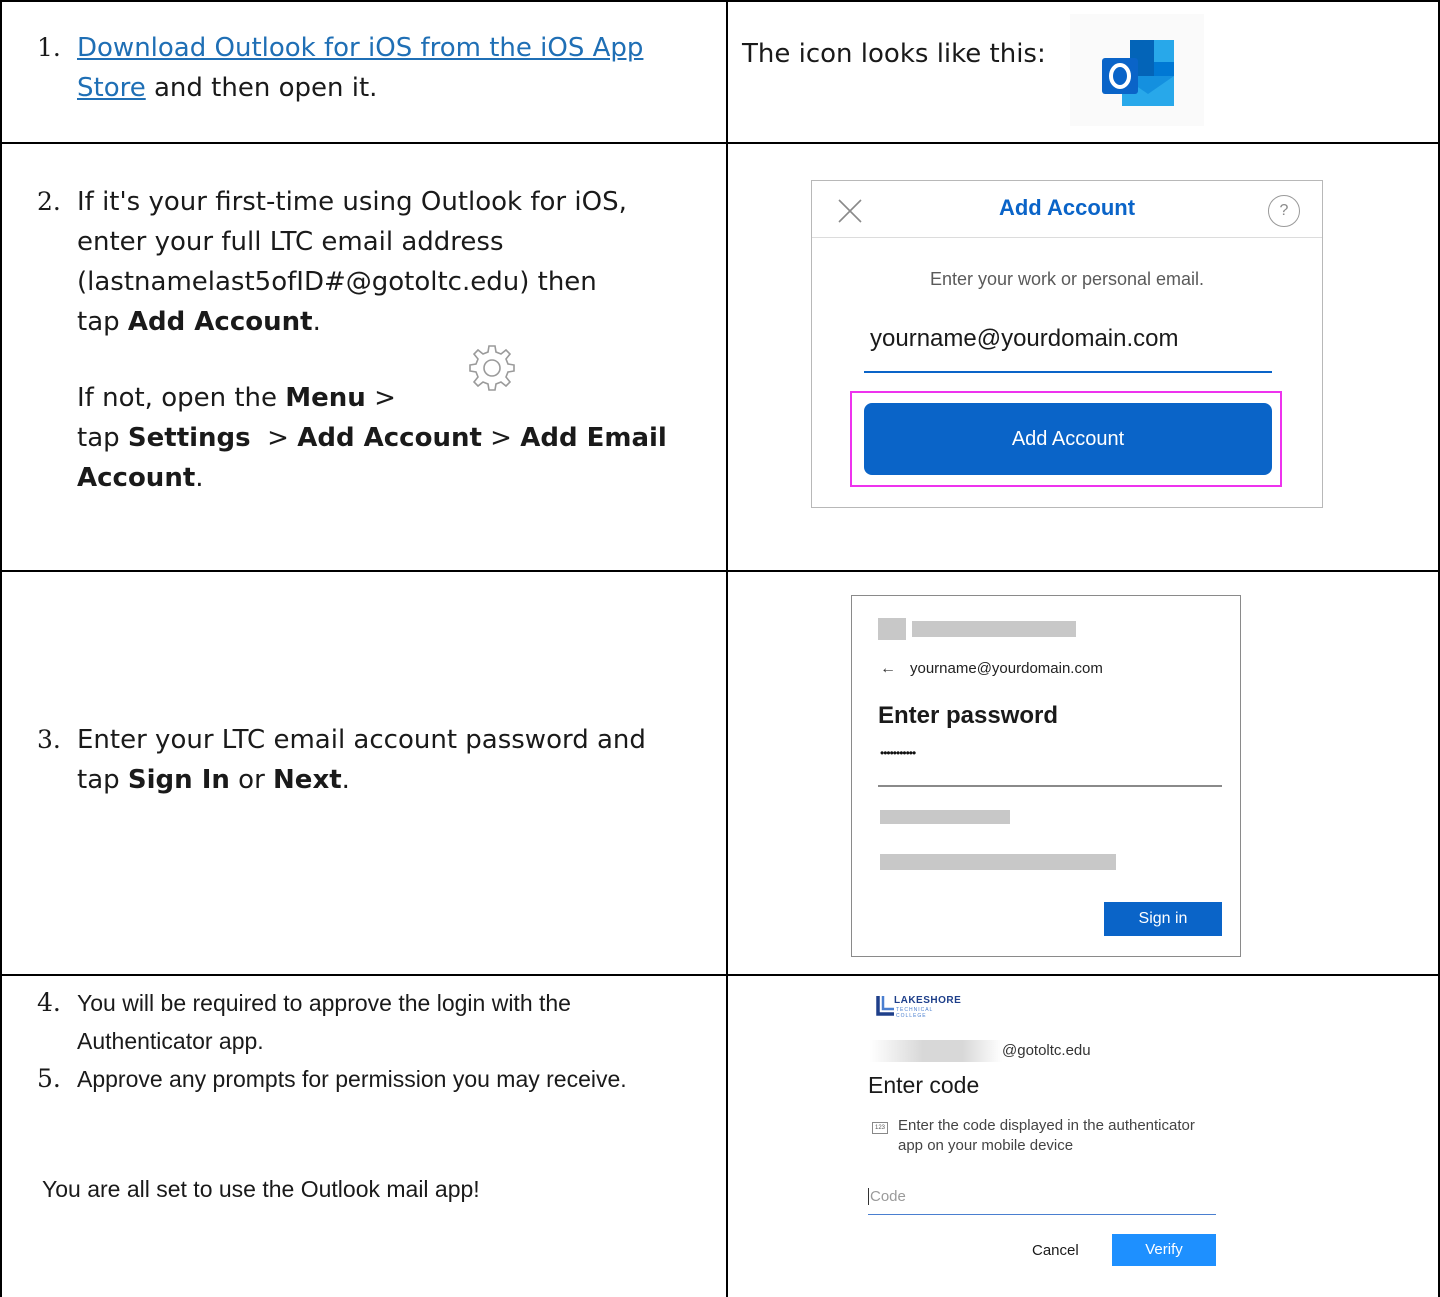 This screenshot has height=1297, width=1440. What do you see at coordinates (924, 1085) in the screenshot?
I see `enter-code-heading: Enter code` at bounding box center [924, 1085].